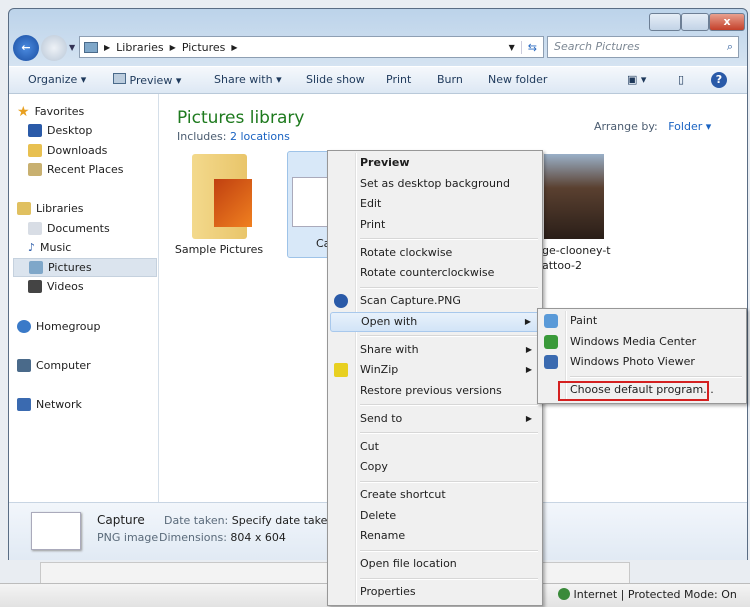 The width and height of the screenshot is (750, 607). I want to click on search-icon: ⌕, so click(729, 46).